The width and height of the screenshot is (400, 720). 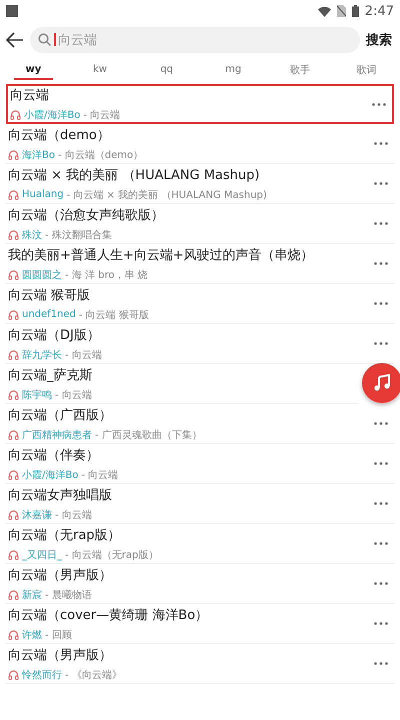 I want to click on song-row: 向云端（男声版） 怜然而行 - 《向云端》, so click(x=200, y=664).